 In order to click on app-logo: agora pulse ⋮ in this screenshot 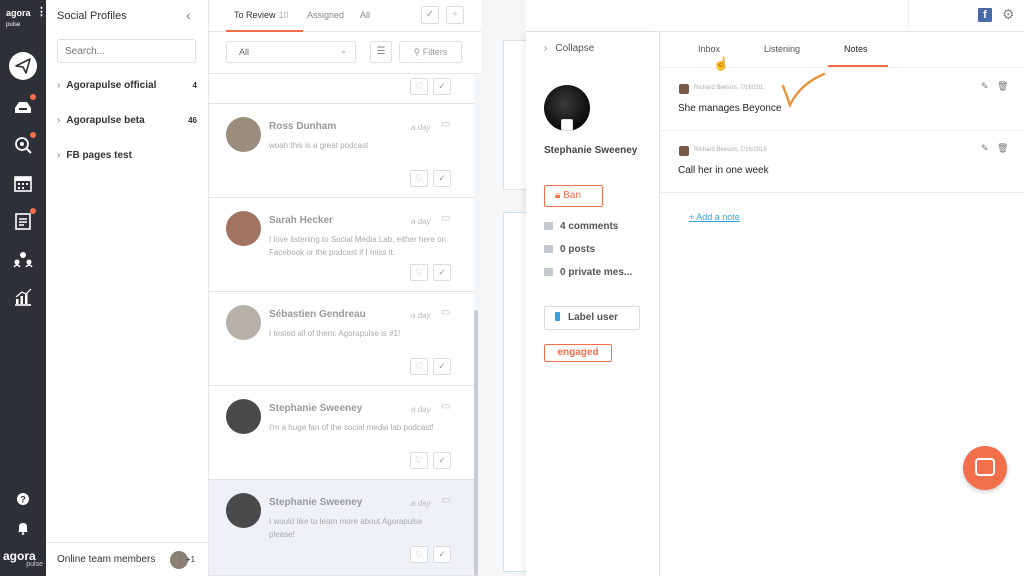, I will do `click(26, 19)`.